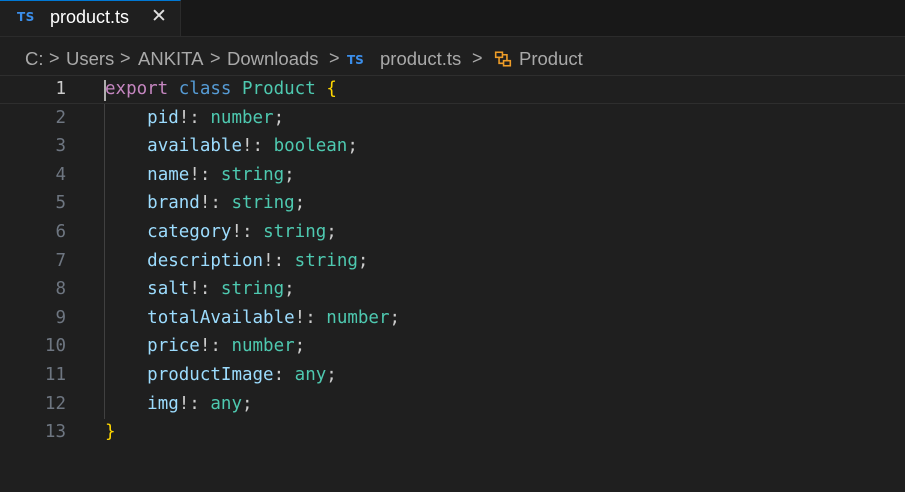 Image resolution: width=905 pixels, height=492 pixels. I want to click on code-line: 6 category!: string;, so click(452, 232).